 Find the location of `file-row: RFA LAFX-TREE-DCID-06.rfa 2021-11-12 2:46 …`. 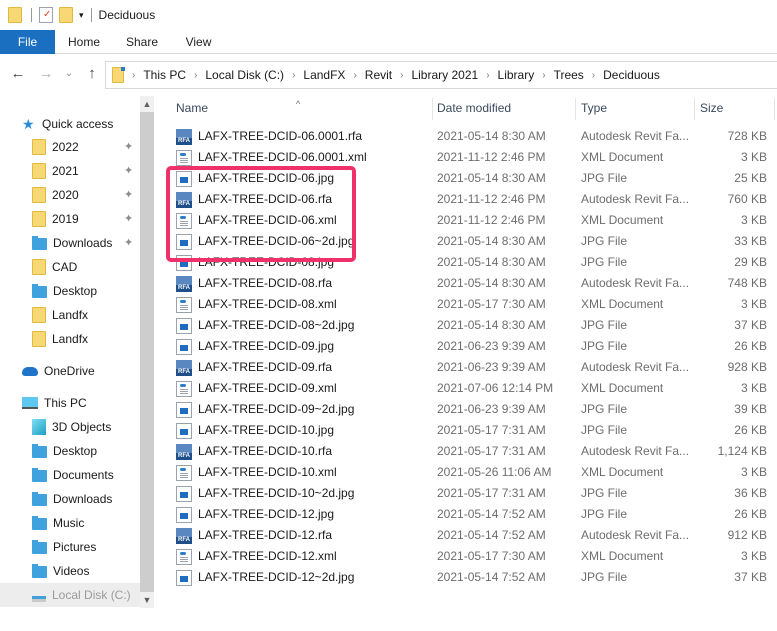

file-row: RFA LAFX-TREE-DCID-06.rfa 2021-11-12 2:46 … is located at coordinates (468, 199).